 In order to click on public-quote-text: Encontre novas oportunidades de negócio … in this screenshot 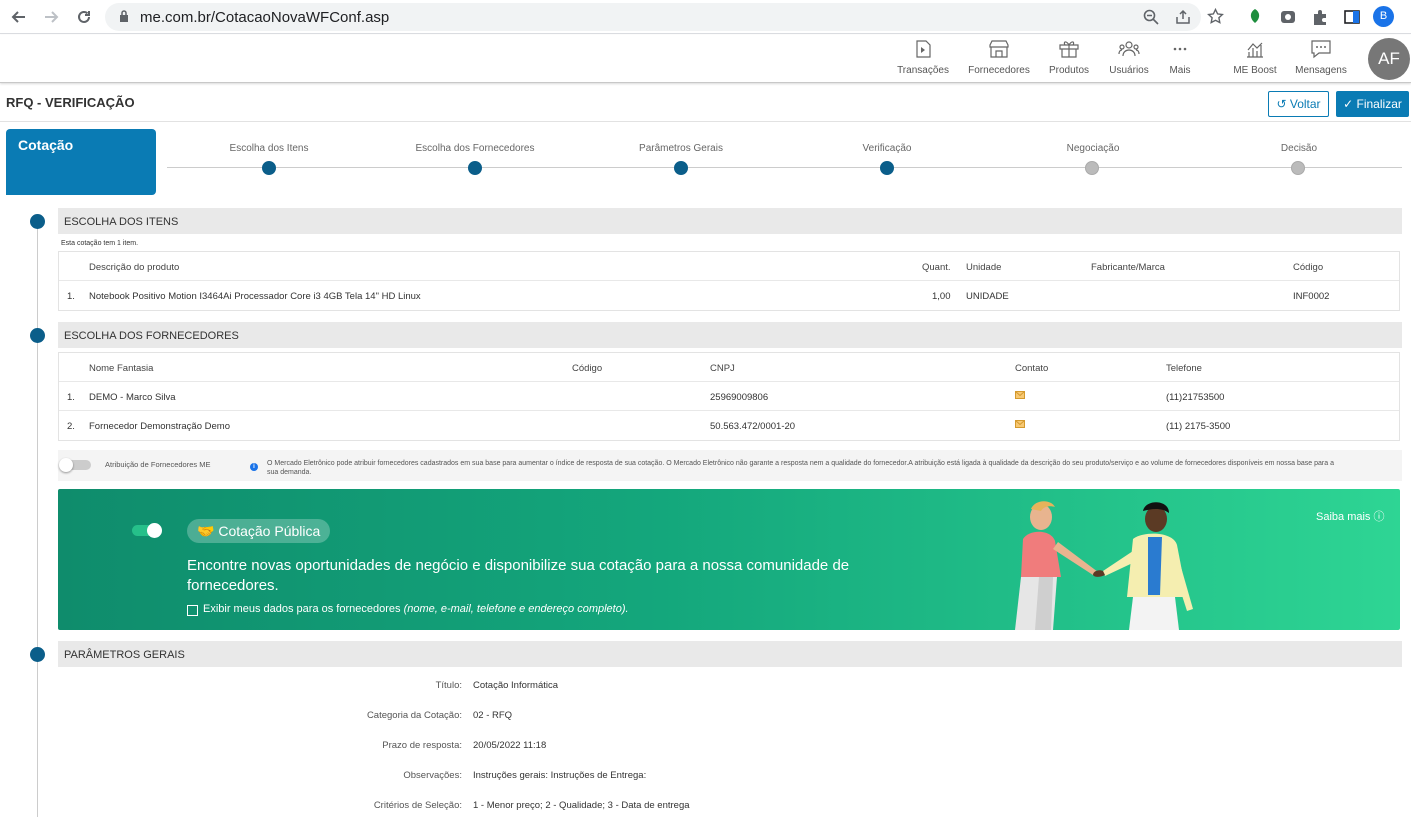, I will do `click(518, 575)`.